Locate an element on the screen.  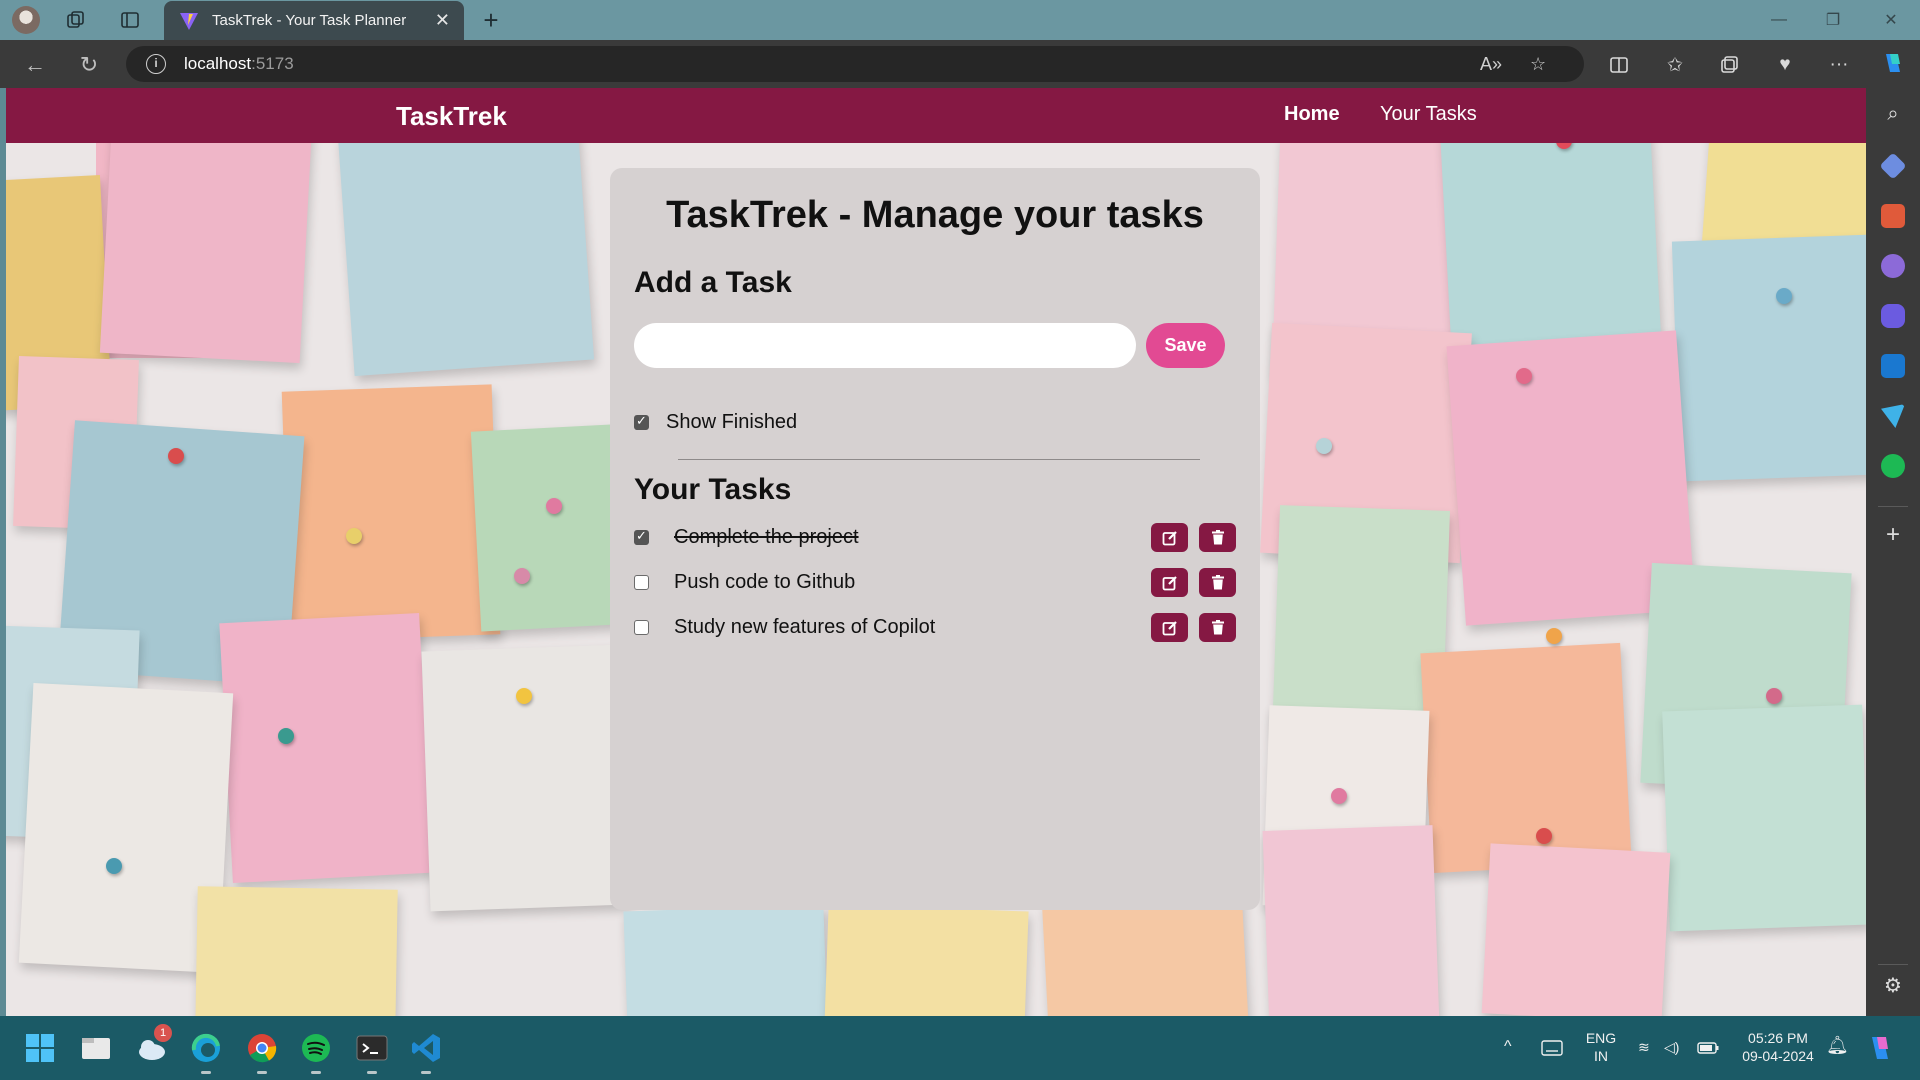
collections-icon is located at coordinates (1729, 65).